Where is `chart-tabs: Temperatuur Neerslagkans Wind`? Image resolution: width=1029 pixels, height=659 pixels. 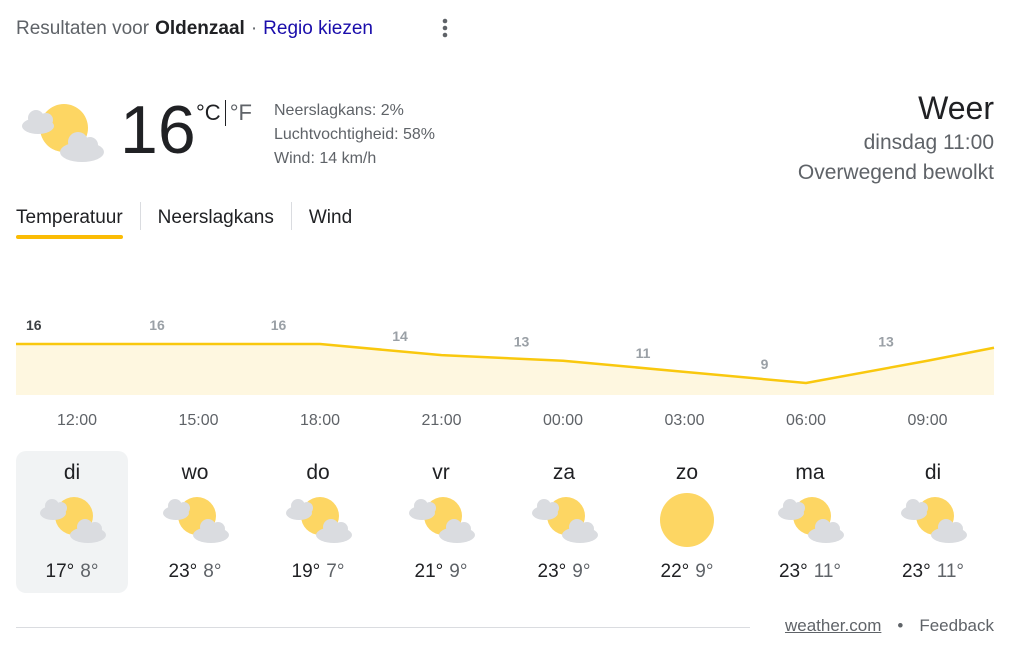
chart-tabs: Temperatuur Neerslagkans Wind is located at coordinates (184, 222).